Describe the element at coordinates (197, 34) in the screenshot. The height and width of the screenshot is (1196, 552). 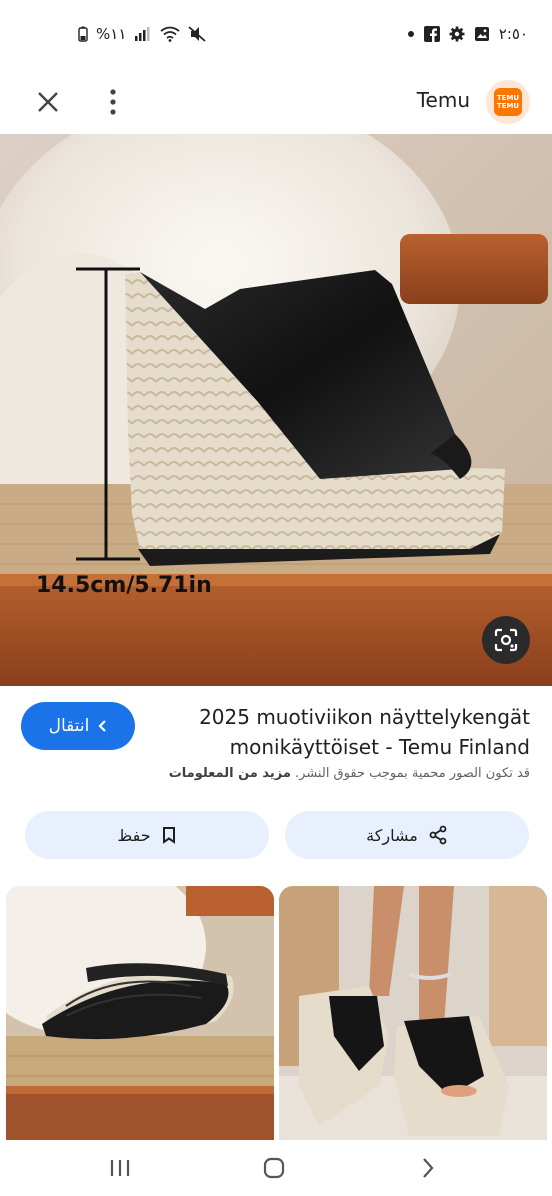
I see `mute-icon` at that location.